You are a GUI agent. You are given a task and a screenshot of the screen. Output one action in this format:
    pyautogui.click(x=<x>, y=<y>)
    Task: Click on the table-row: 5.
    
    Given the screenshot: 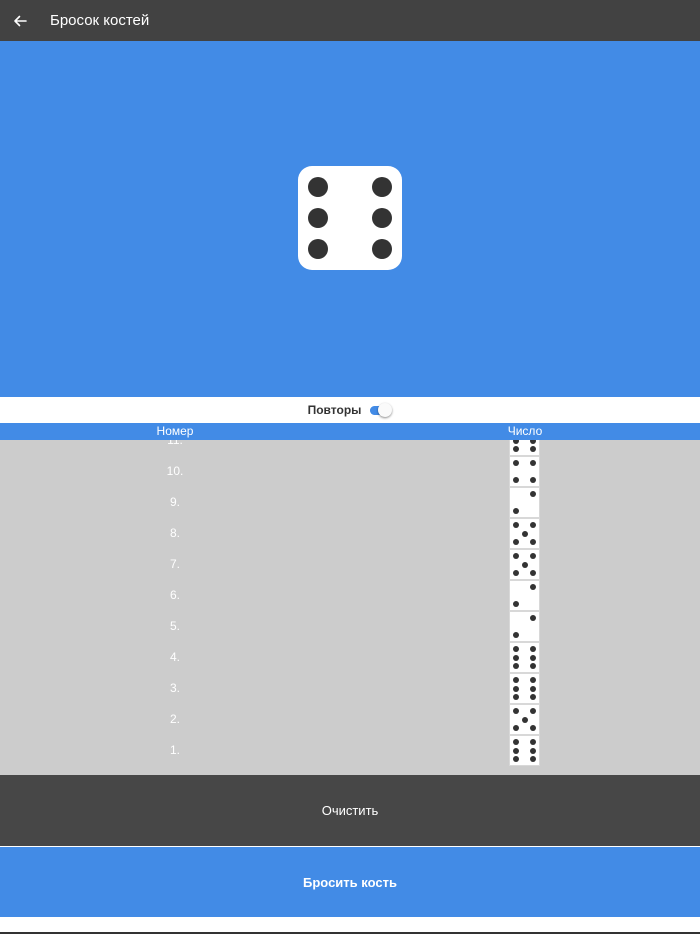 What is the action you would take?
    pyautogui.click(x=350, y=626)
    